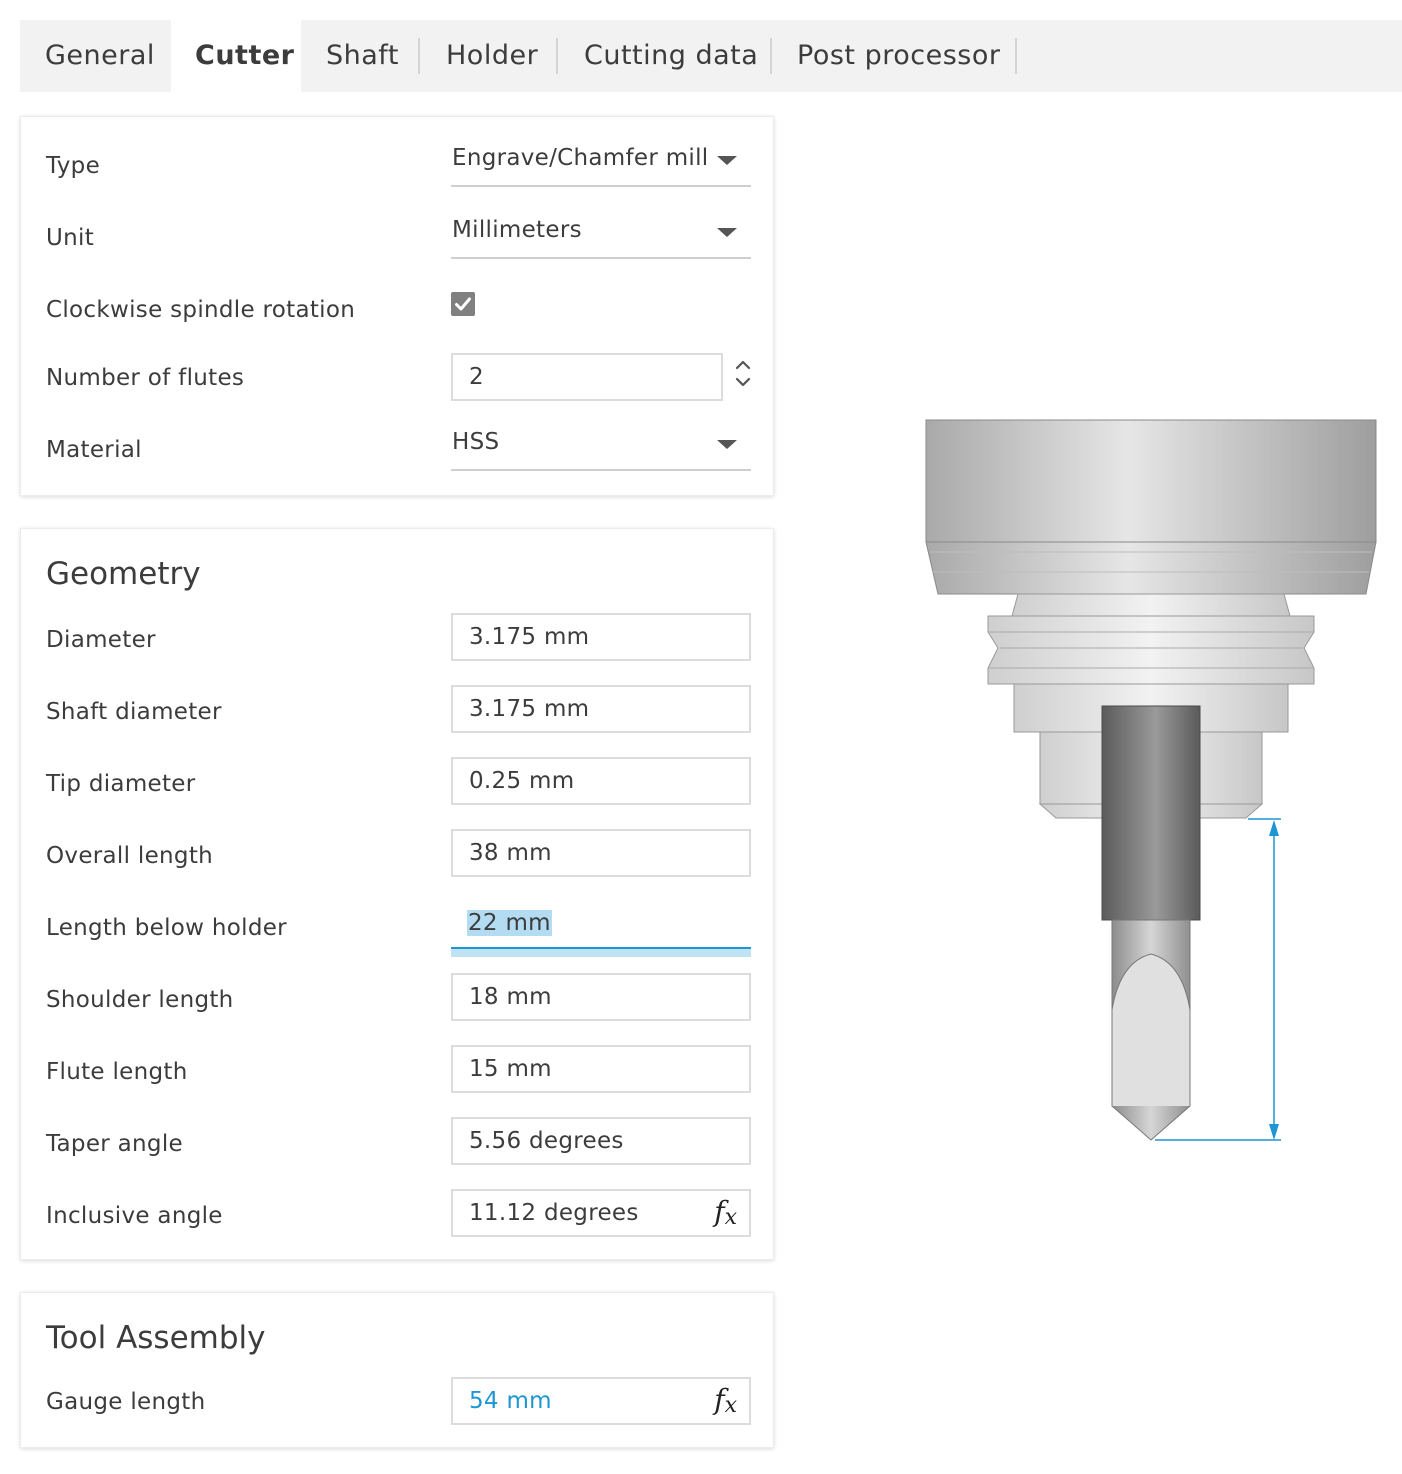 This screenshot has width=1402, height=1474. Describe the element at coordinates (517, 230) in the screenshot. I see `unit-value: Millimeters` at that location.